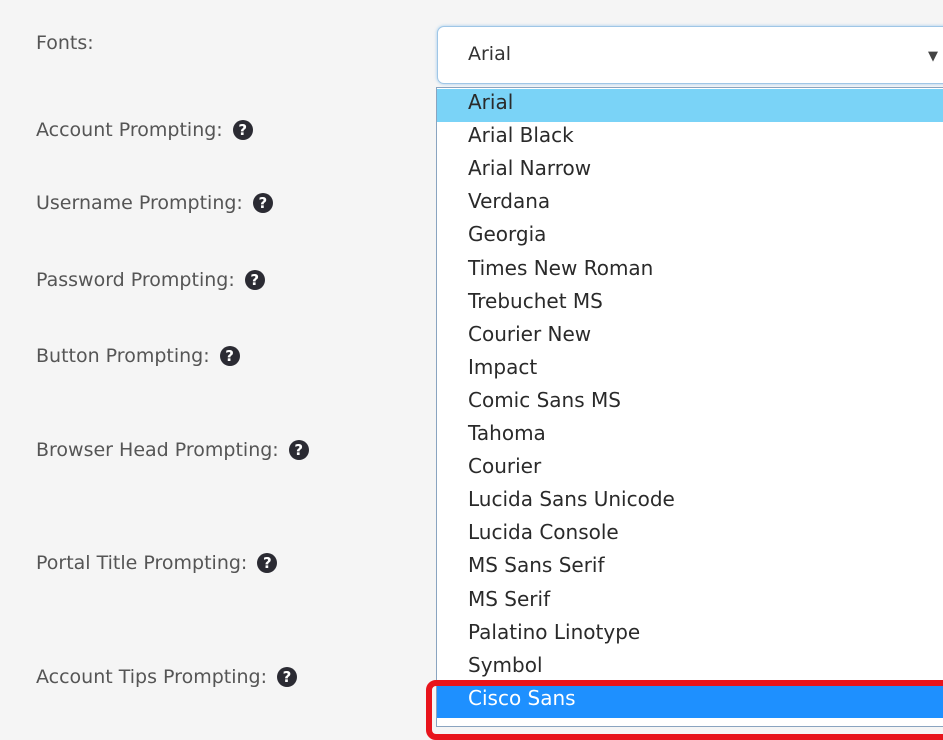 This screenshot has height=740, width=943. Describe the element at coordinates (690, 370) in the screenshot. I see `dropdown-option: Impact` at that location.